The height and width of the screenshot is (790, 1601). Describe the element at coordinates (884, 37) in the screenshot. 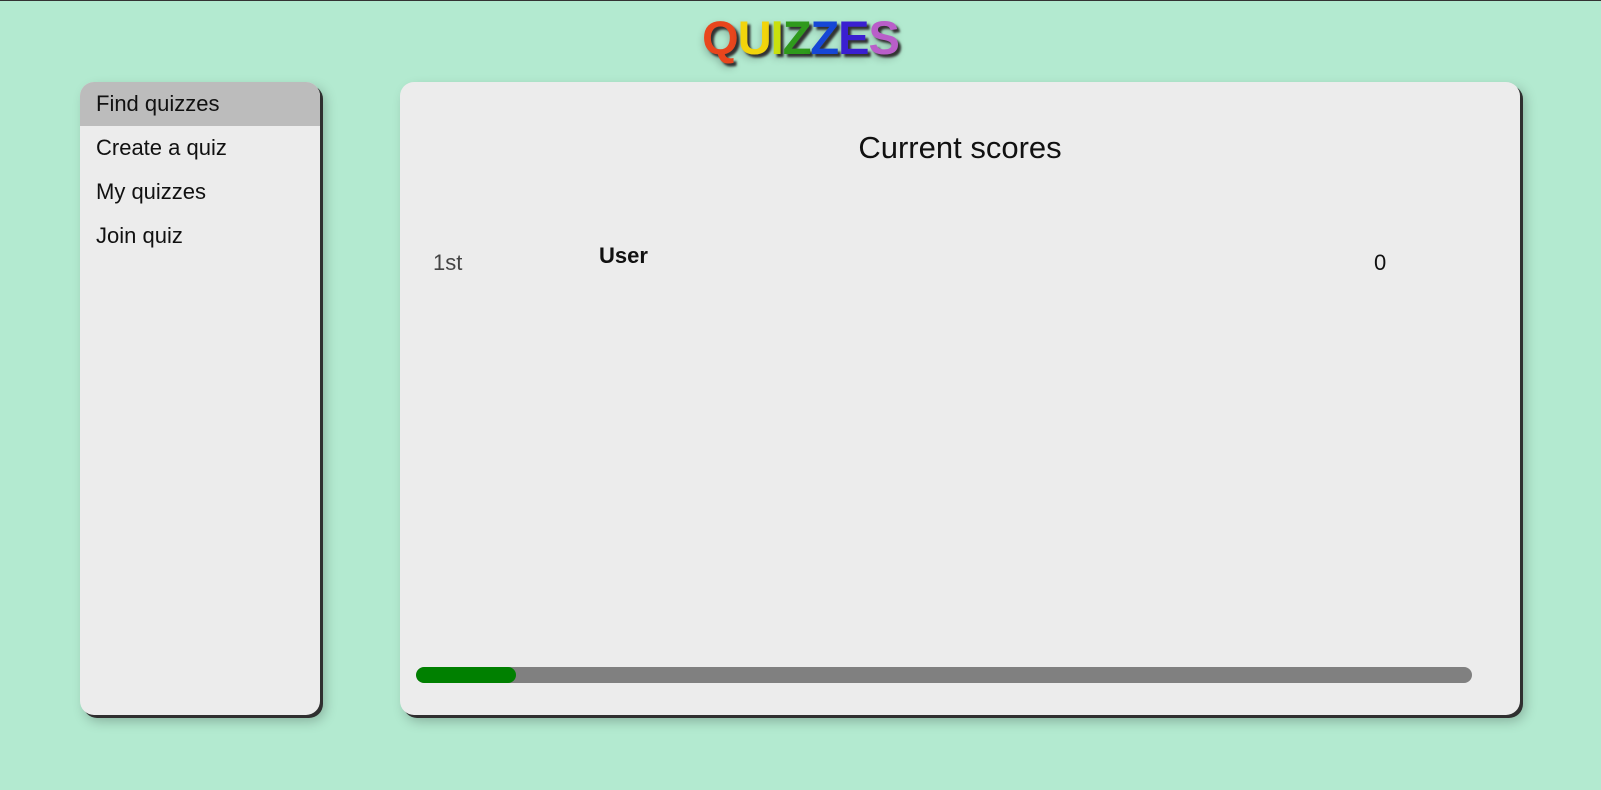

I see `logo-letter: S` at that location.